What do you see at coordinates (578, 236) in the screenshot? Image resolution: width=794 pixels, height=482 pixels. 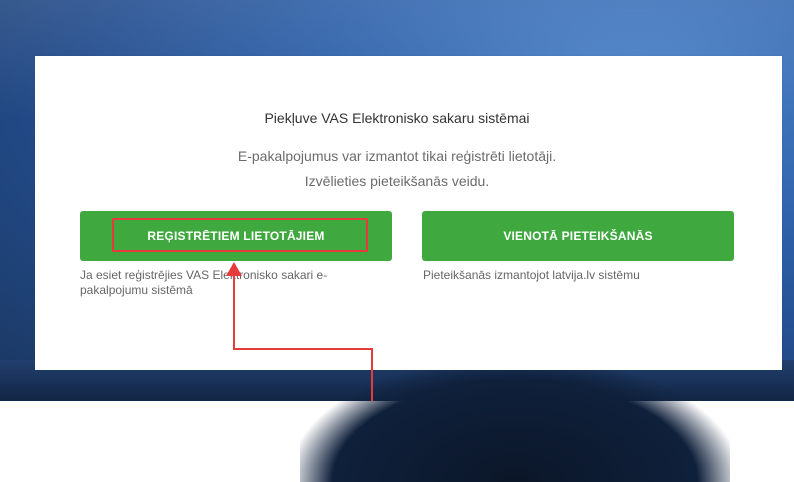 I see `unified-login-button: VIENOTĀ PIETEIKŠANĀS` at bounding box center [578, 236].